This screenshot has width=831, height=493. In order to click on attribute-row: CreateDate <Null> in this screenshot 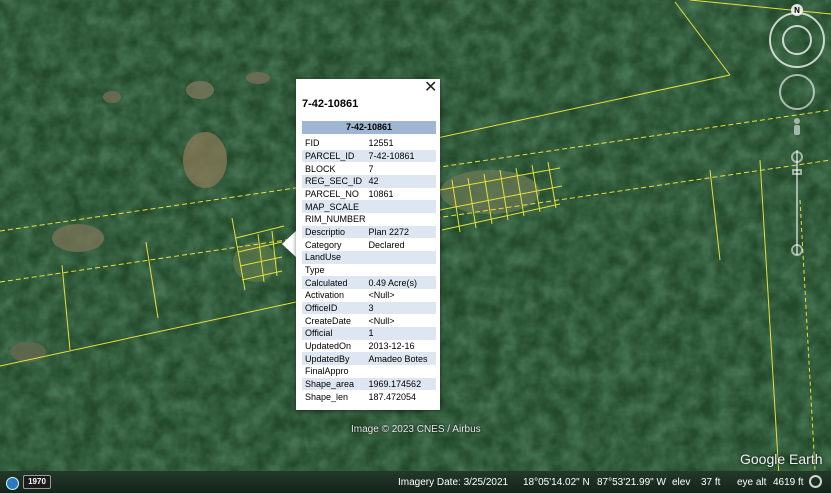, I will do `click(369, 320)`.